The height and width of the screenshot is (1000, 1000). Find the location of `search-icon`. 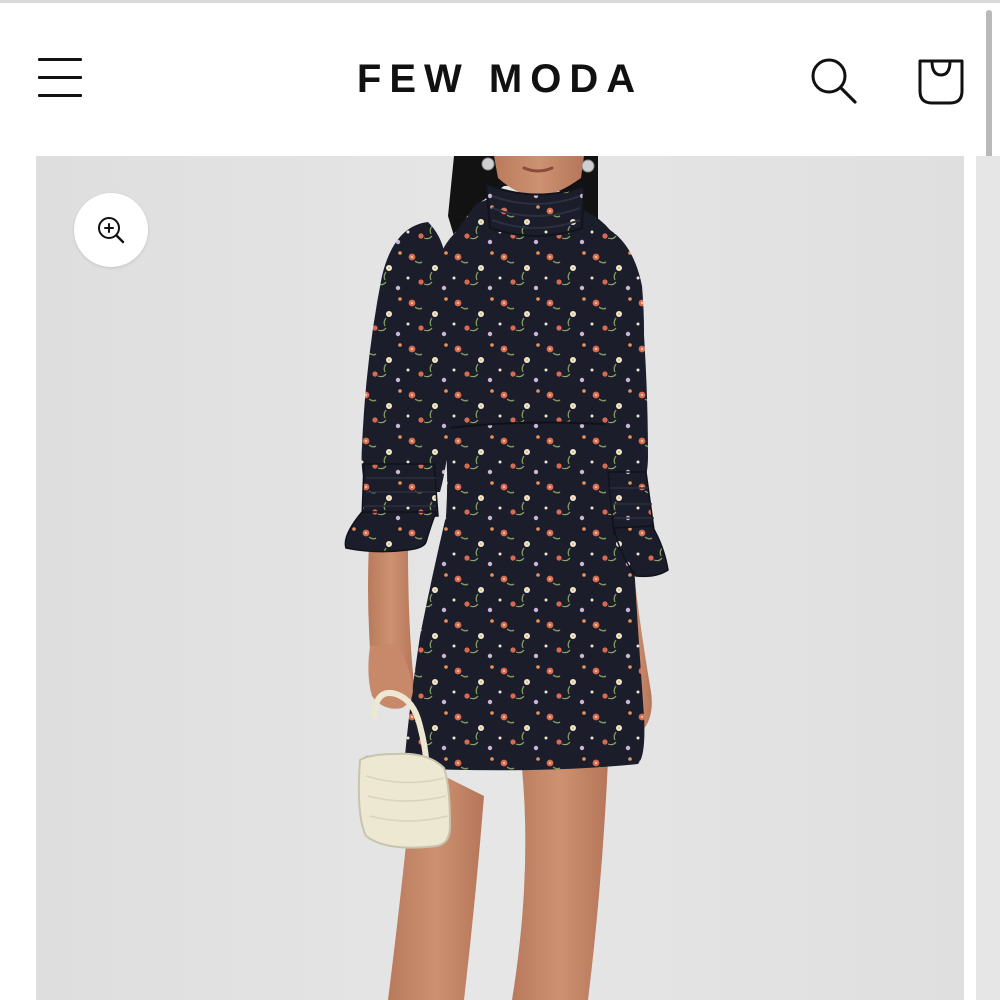

search-icon is located at coordinates (834, 81).